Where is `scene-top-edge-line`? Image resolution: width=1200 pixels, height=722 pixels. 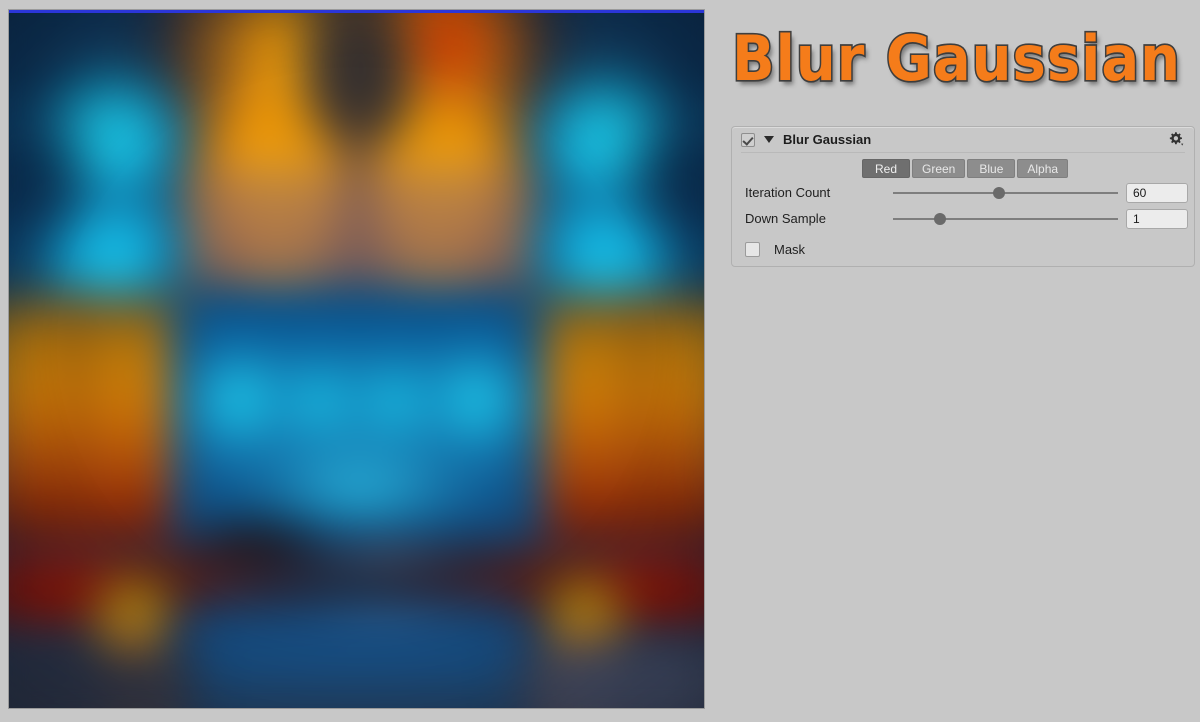
scene-top-edge-line is located at coordinates (356, 11).